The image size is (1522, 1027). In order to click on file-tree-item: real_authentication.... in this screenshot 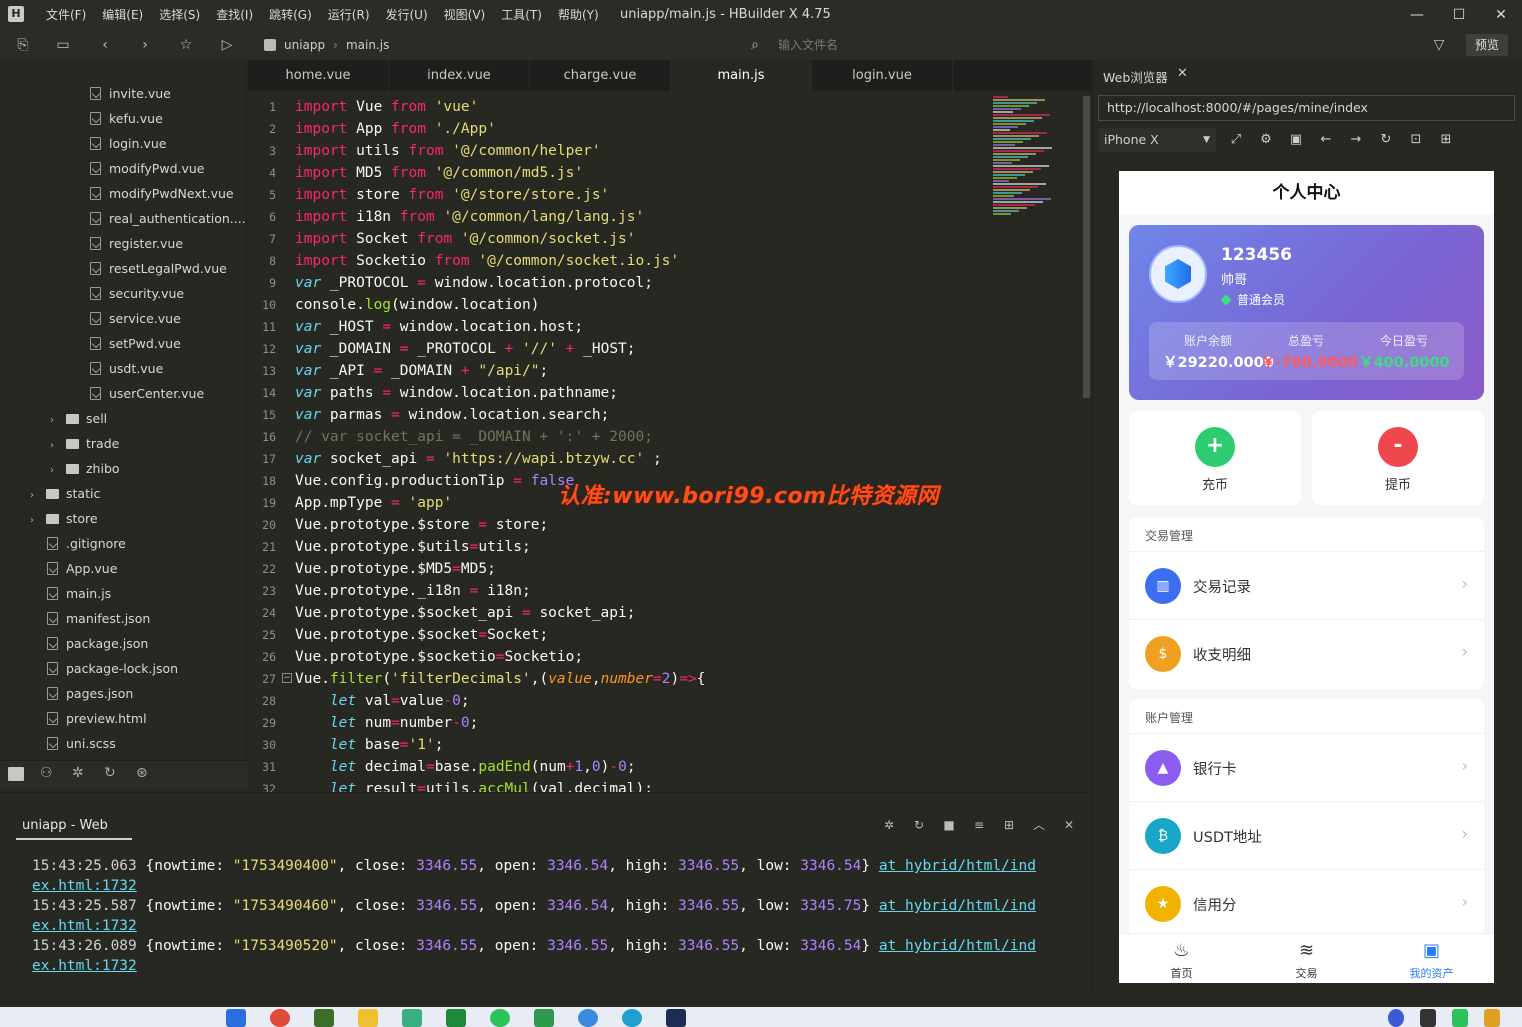, I will do `click(168, 218)`.